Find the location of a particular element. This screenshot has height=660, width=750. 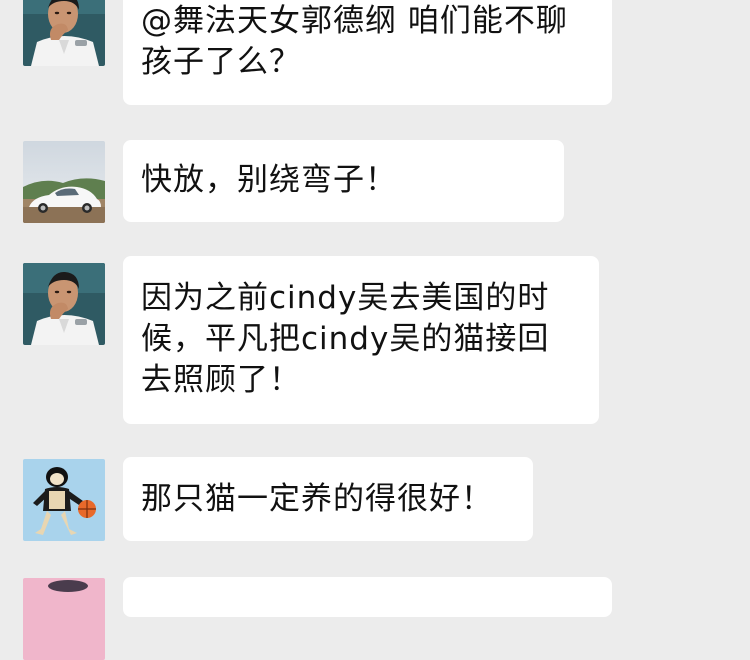

message-text: @舞法天女郭德纲 咱们能不聊 孩子了么？ is located at coordinates (376, 42).